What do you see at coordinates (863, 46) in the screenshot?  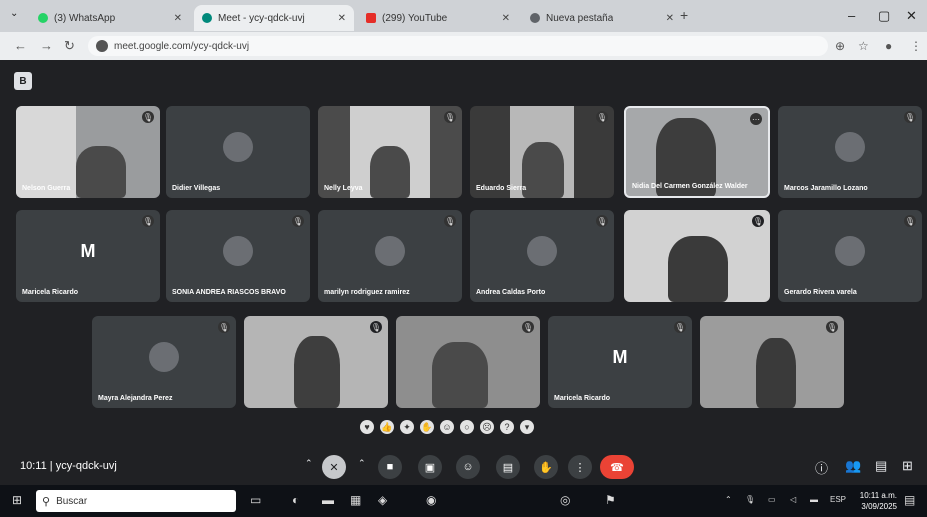 I see `bookmark-star-icon: ☆` at bounding box center [863, 46].